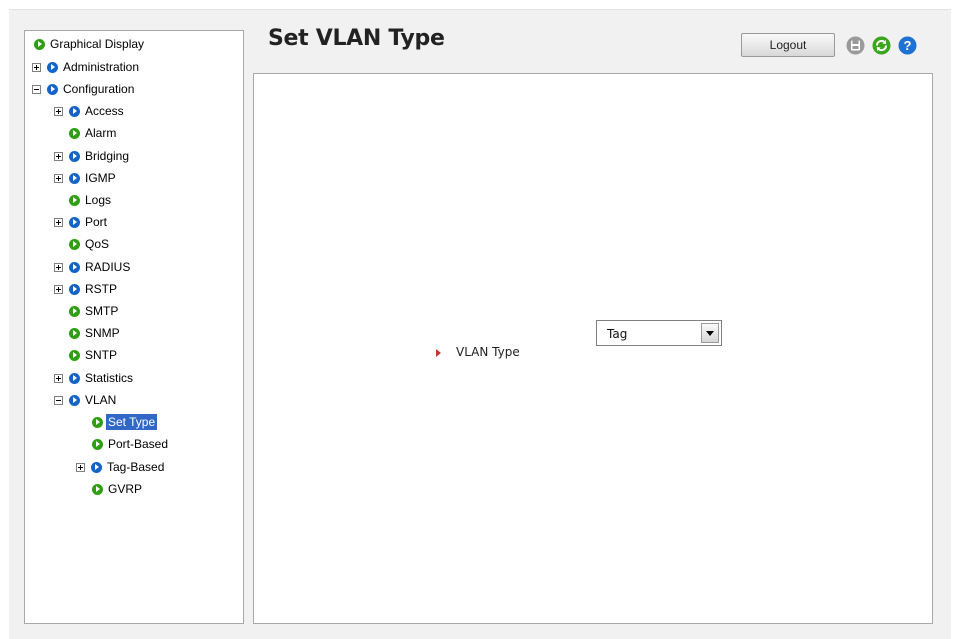 The width and height of the screenshot is (959, 639). Describe the element at coordinates (101, 133) in the screenshot. I see `tree-item-label: Alarm` at that location.